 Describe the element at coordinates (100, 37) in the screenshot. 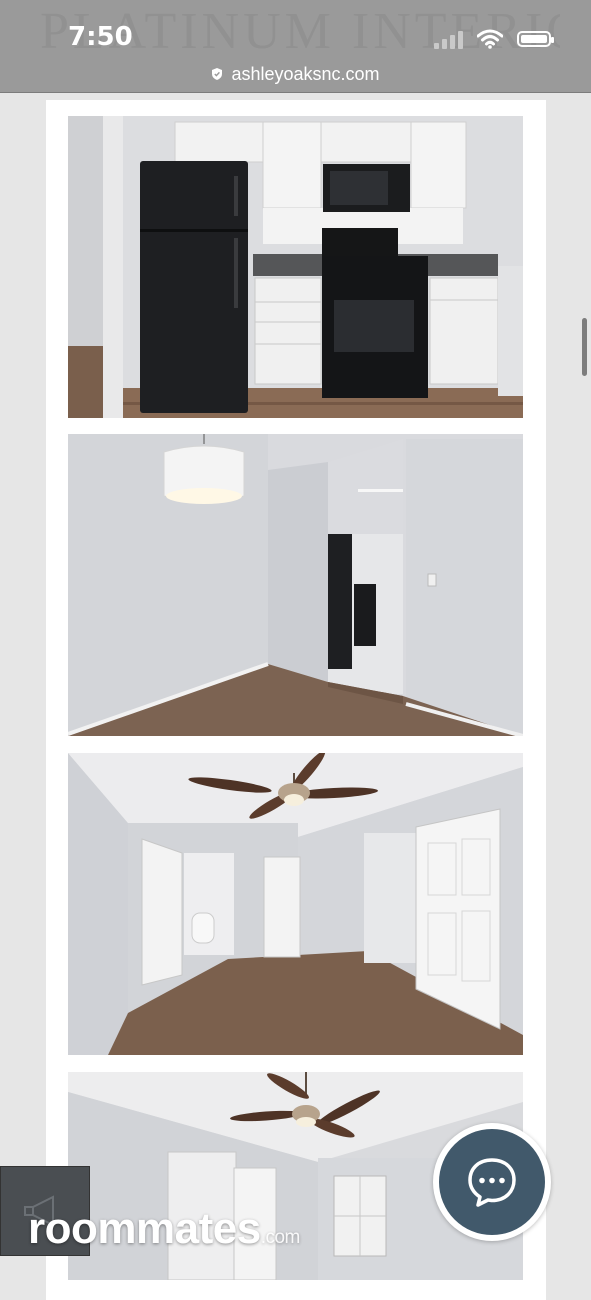

I see `status-time: 7:50` at that location.